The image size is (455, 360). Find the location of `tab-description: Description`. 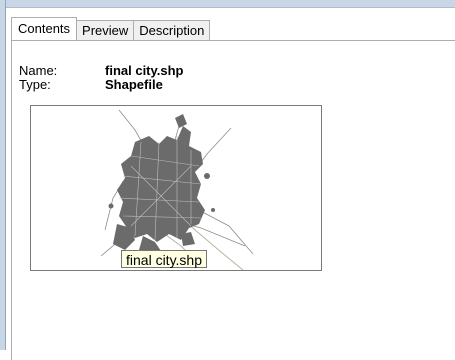

tab-description: Description is located at coordinates (172, 30).